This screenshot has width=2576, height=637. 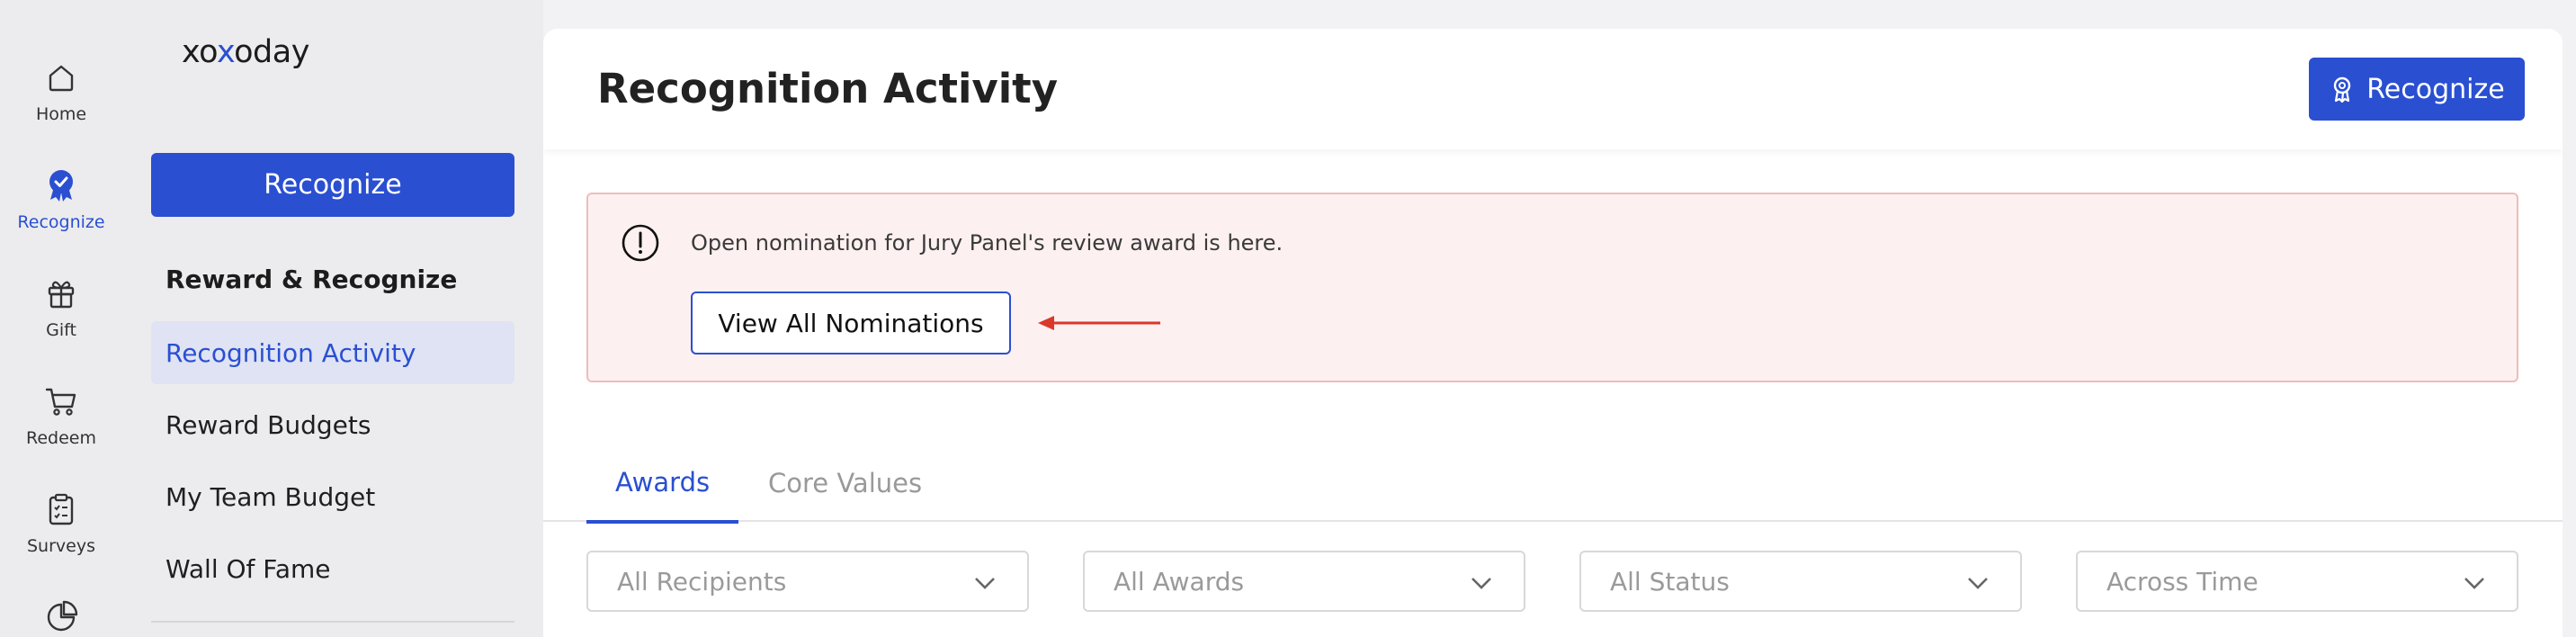 What do you see at coordinates (2435, 89) in the screenshot?
I see `header-recognize-label: Recognize` at bounding box center [2435, 89].